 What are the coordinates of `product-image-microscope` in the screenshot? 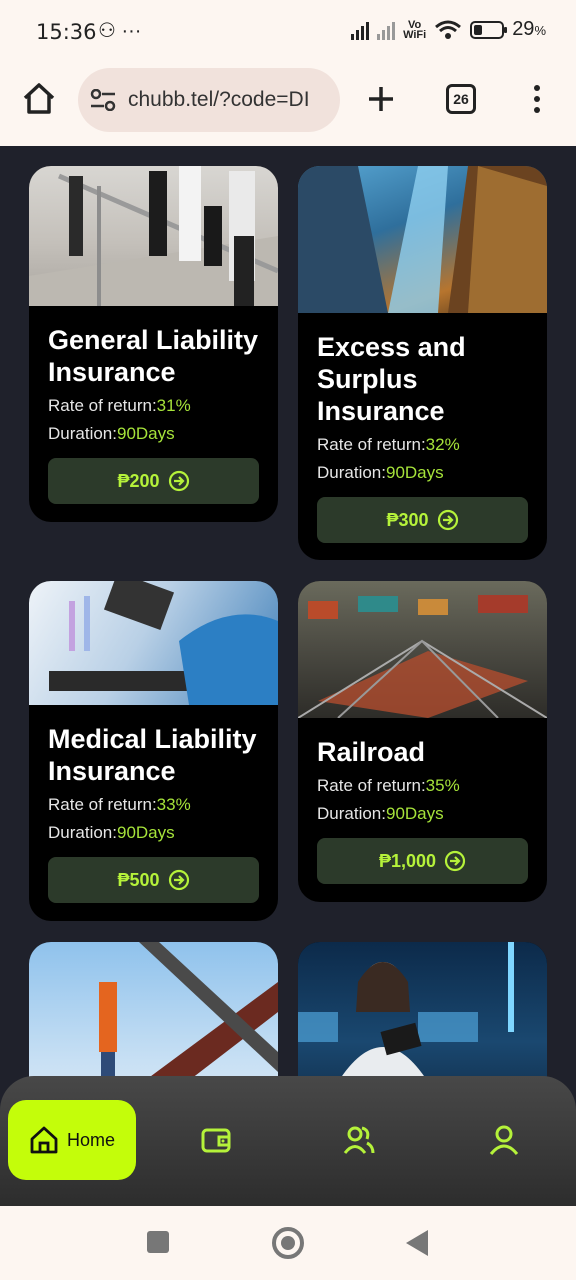 It's located at (153, 643).